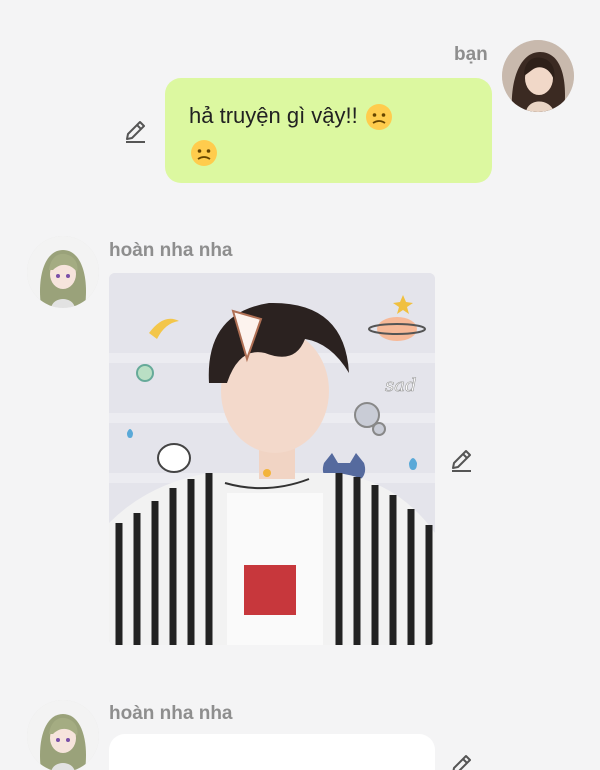 Image resolution: width=600 pixels, height=770 pixels. I want to click on message-text: hả truyện gì vậy!!, so click(273, 115).